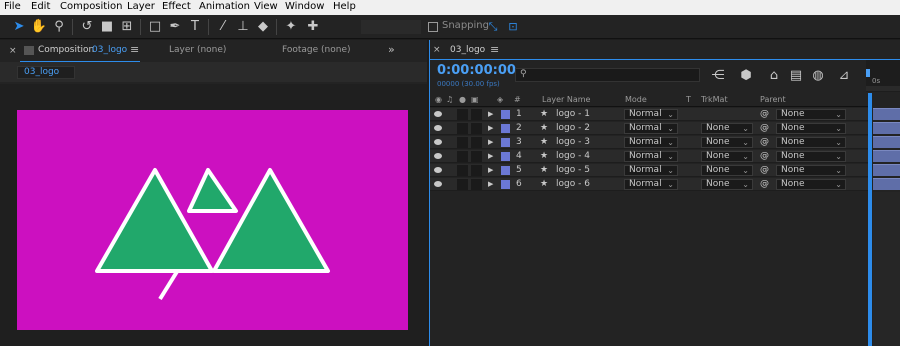 Image resolution: width=900 pixels, height=346 pixels. Describe the element at coordinates (29, 50) in the screenshot. I see `lock-icon` at that location.